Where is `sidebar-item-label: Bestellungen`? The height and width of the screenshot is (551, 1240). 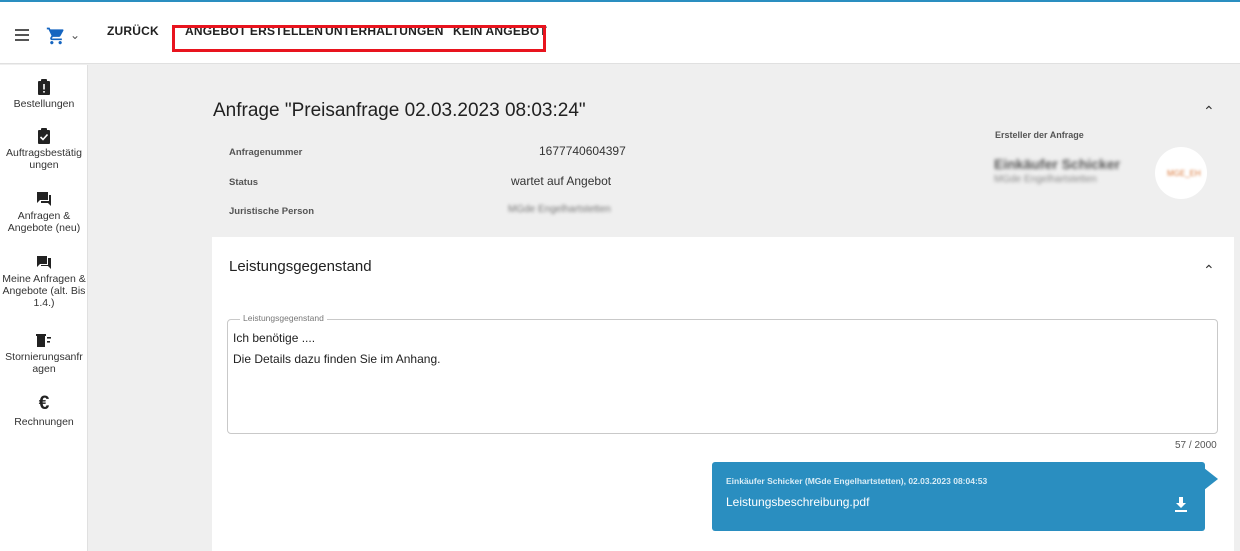 sidebar-item-label: Bestellungen is located at coordinates (44, 104).